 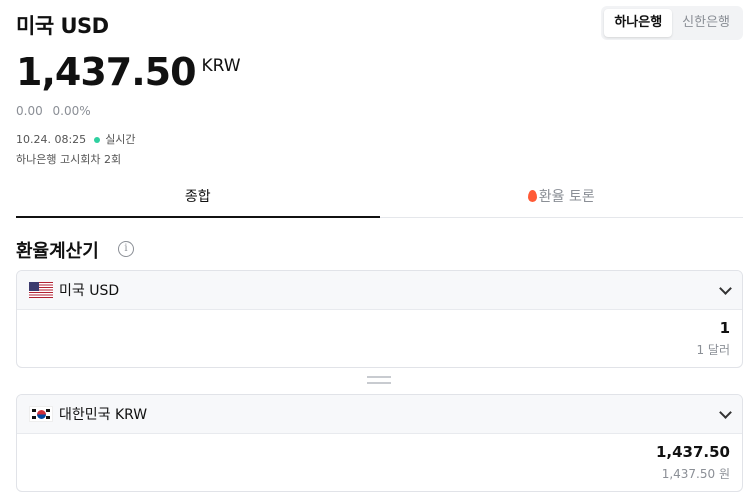 I want to click on change-amount: 0.00, so click(x=29, y=111).